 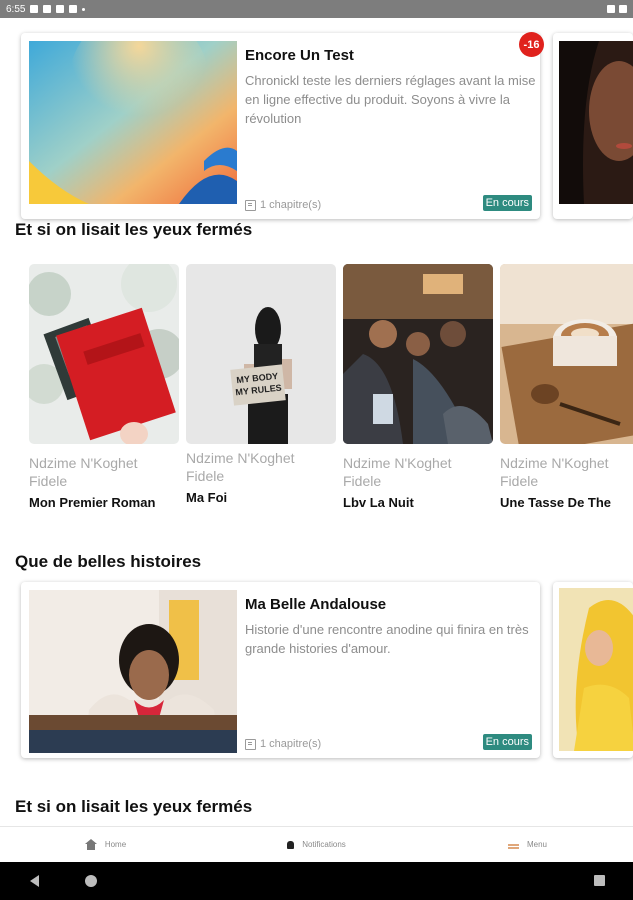 What do you see at coordinates (316, 9) in the screenshot?
I see `status-bar: 6:55` at bounding box center [316, 9].